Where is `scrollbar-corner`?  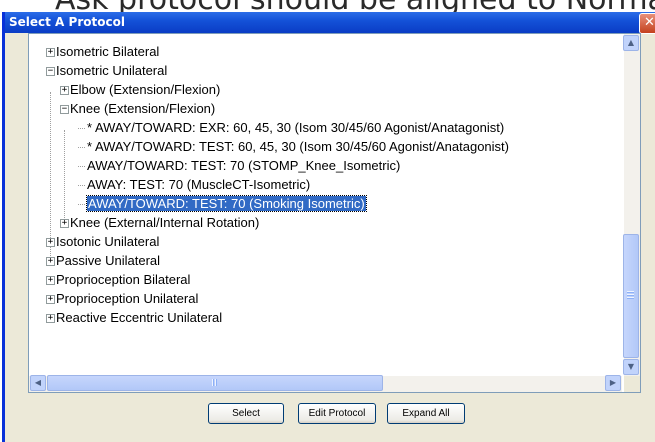
scrollbar-corner is located at coordinates (632, 384).